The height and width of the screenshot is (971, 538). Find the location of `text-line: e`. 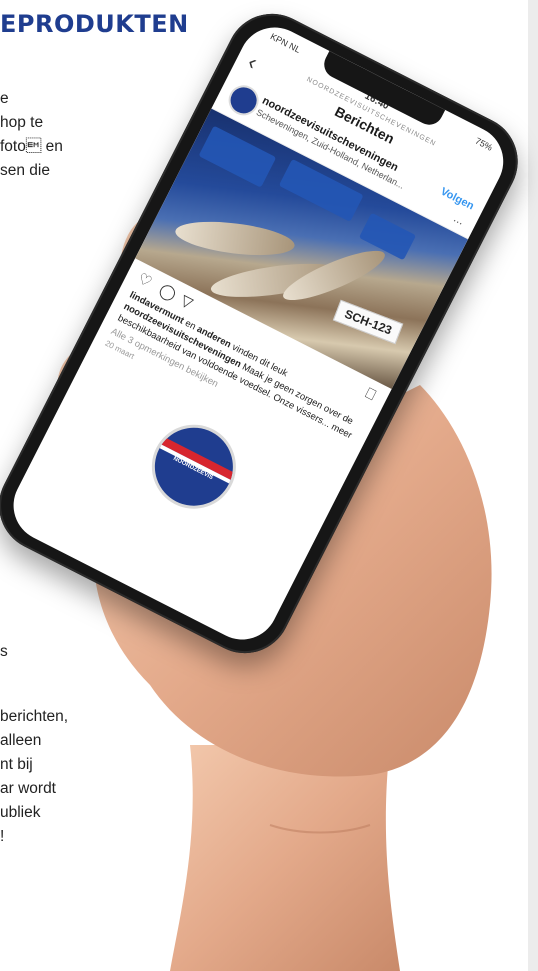

text-line: e is located at coordinates (4, 98).